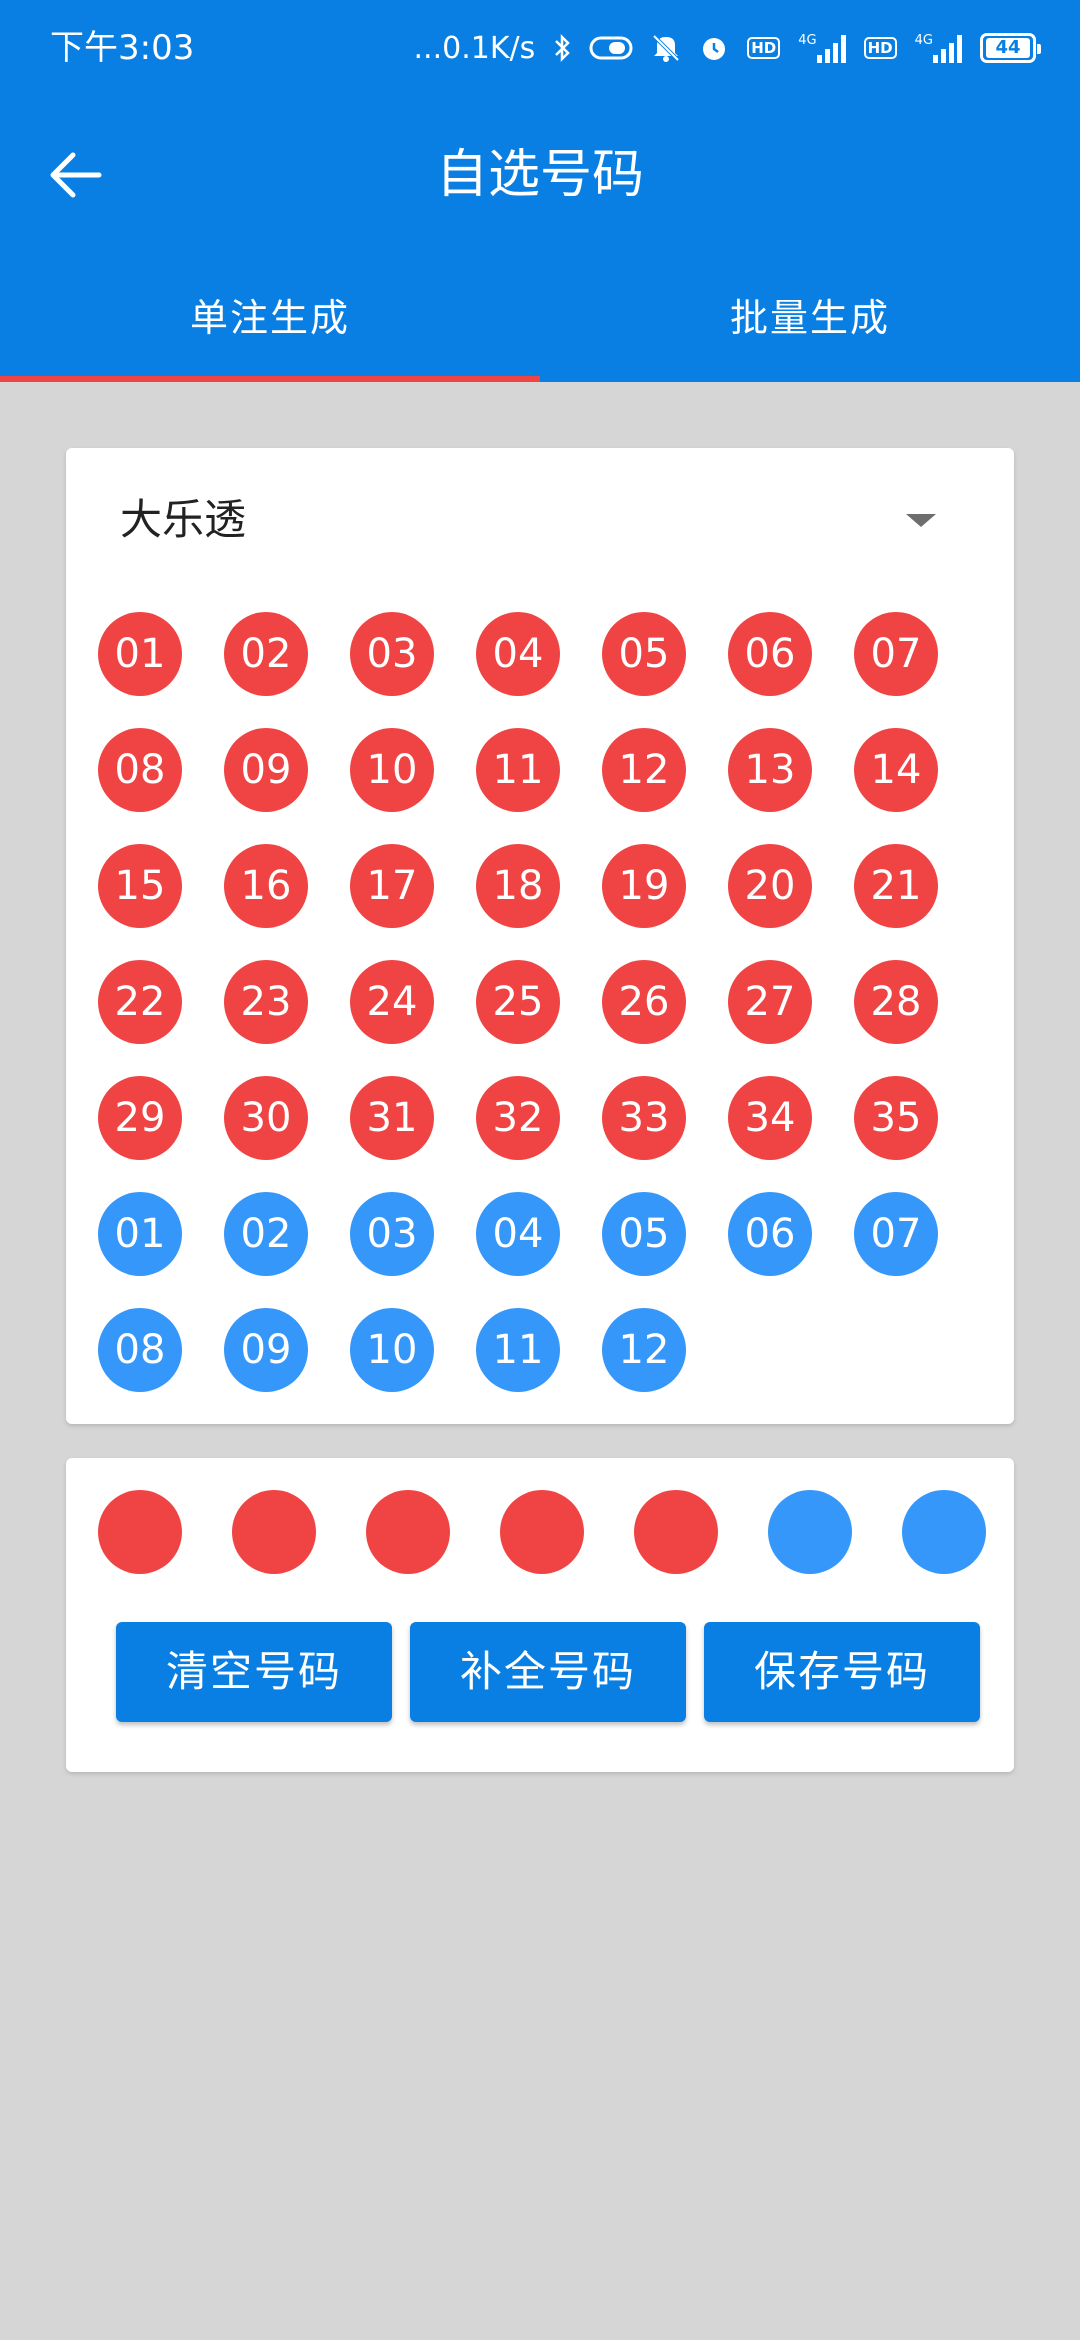 The width and height of the screenshot is (1080, 2340). Describe the element at coordinates (770, 654) in the screenshot. I see `red-ball: 06` at that location.